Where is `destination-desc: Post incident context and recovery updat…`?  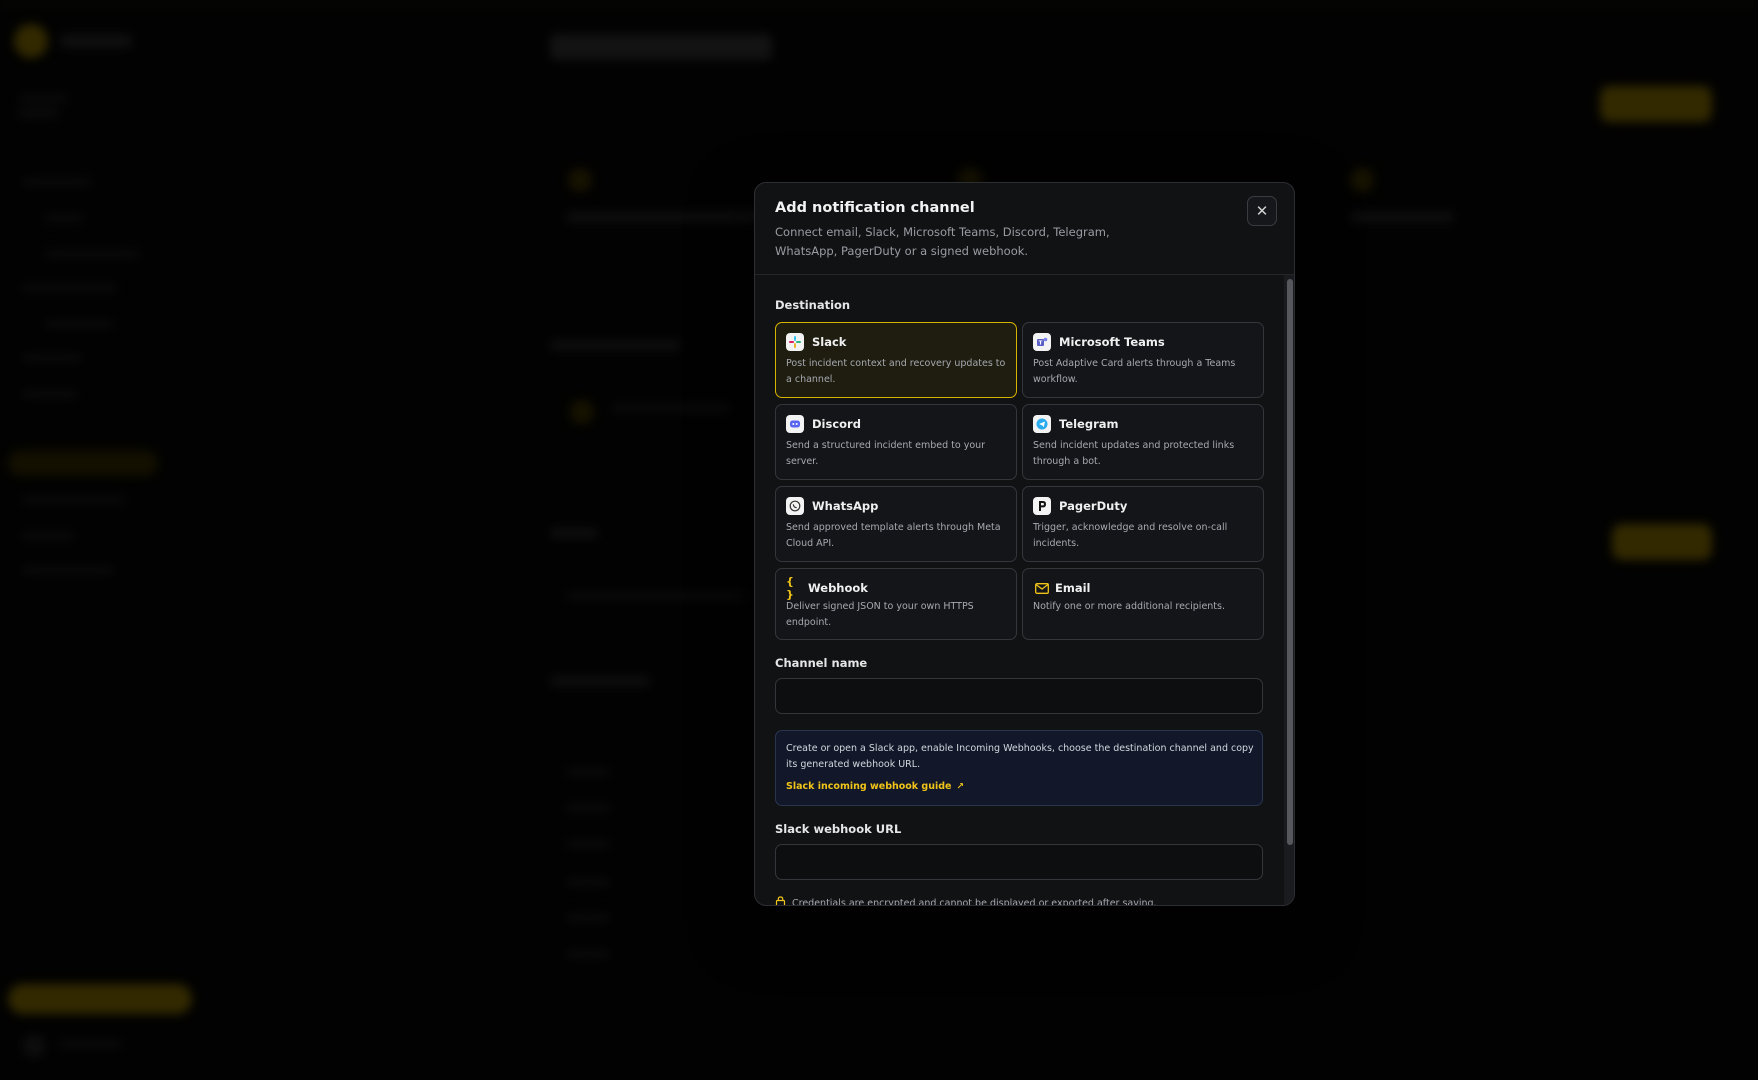 destination-desc: Post incident context and recovery updat… is located at coordinates (896, 371).